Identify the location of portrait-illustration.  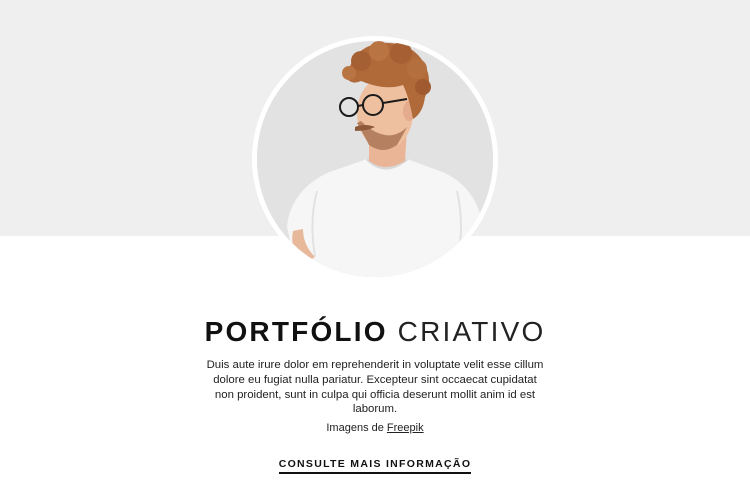
(375, 159).